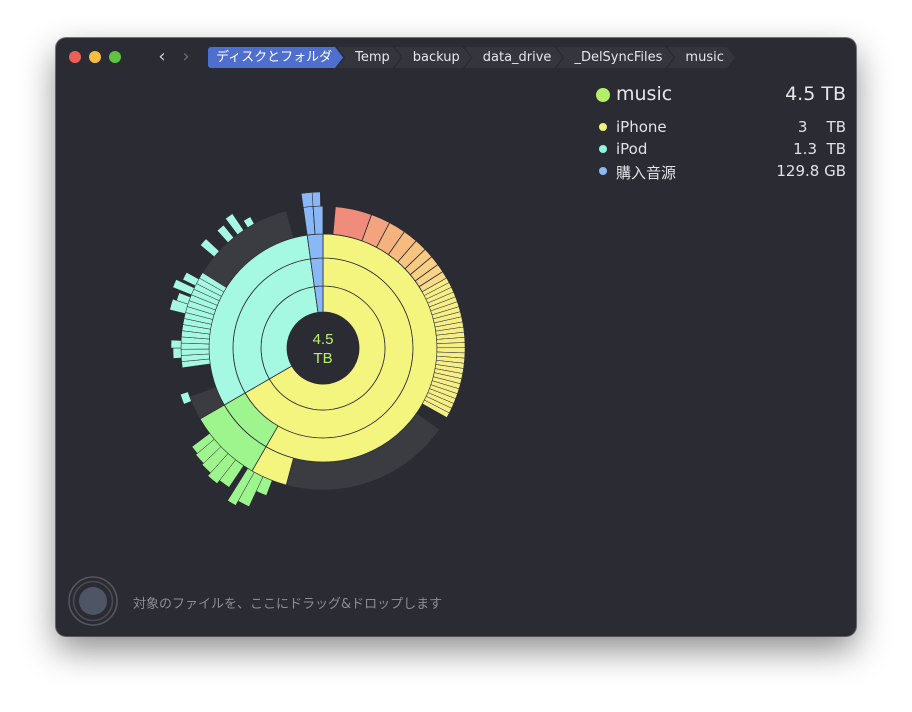 Image resolution: width=912 pixels, height=712 pixels. Describe the element at coordinates (275, 57) in the screenshot. I see `breadcrumb-item-disks: ディスクとフォルダ` at that location.